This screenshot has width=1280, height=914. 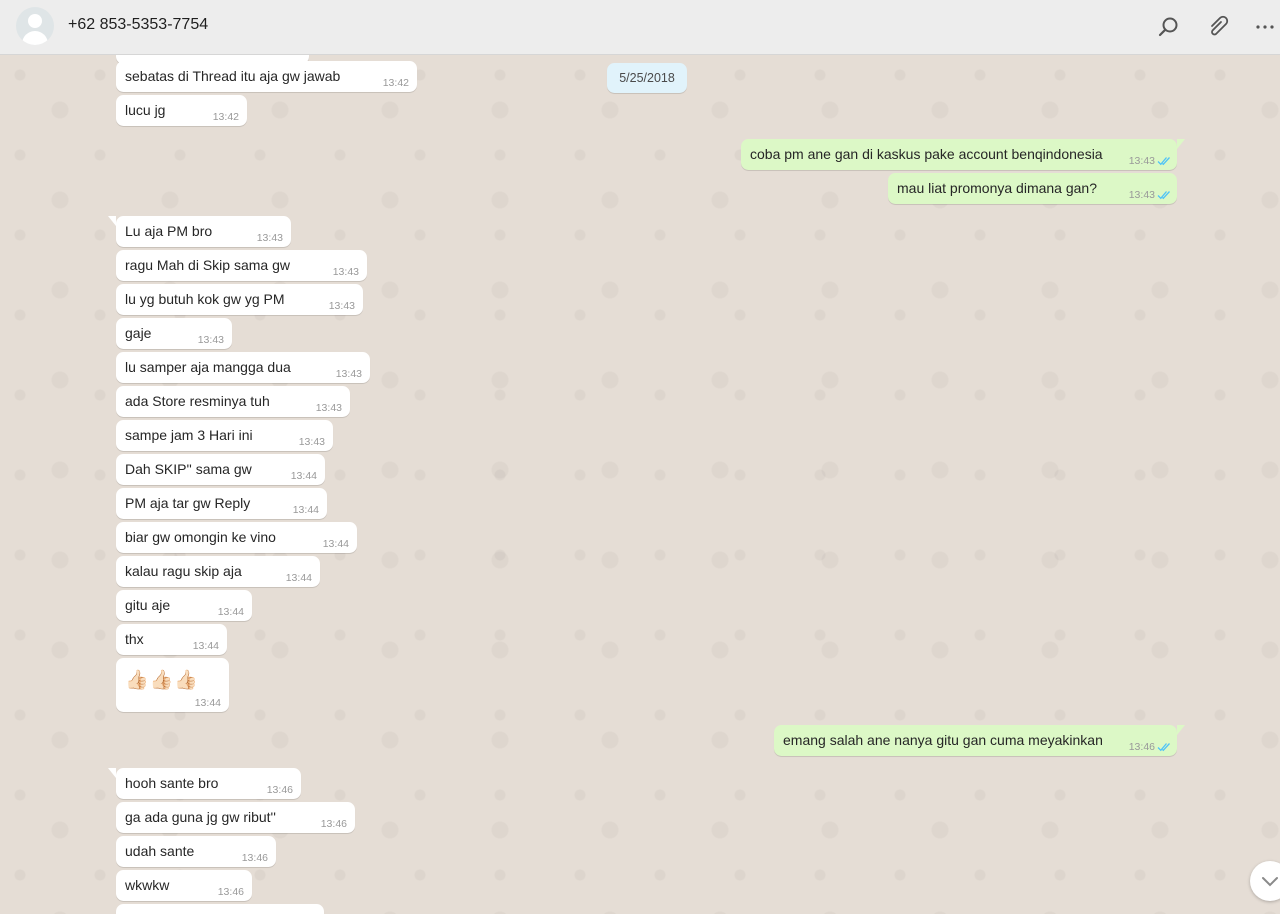 What do you see at coordinates (233, 76) in the screenshot?
I see `message-text: sebatas di Thread itu aja gw jawab` at bounding box center [233, 76].